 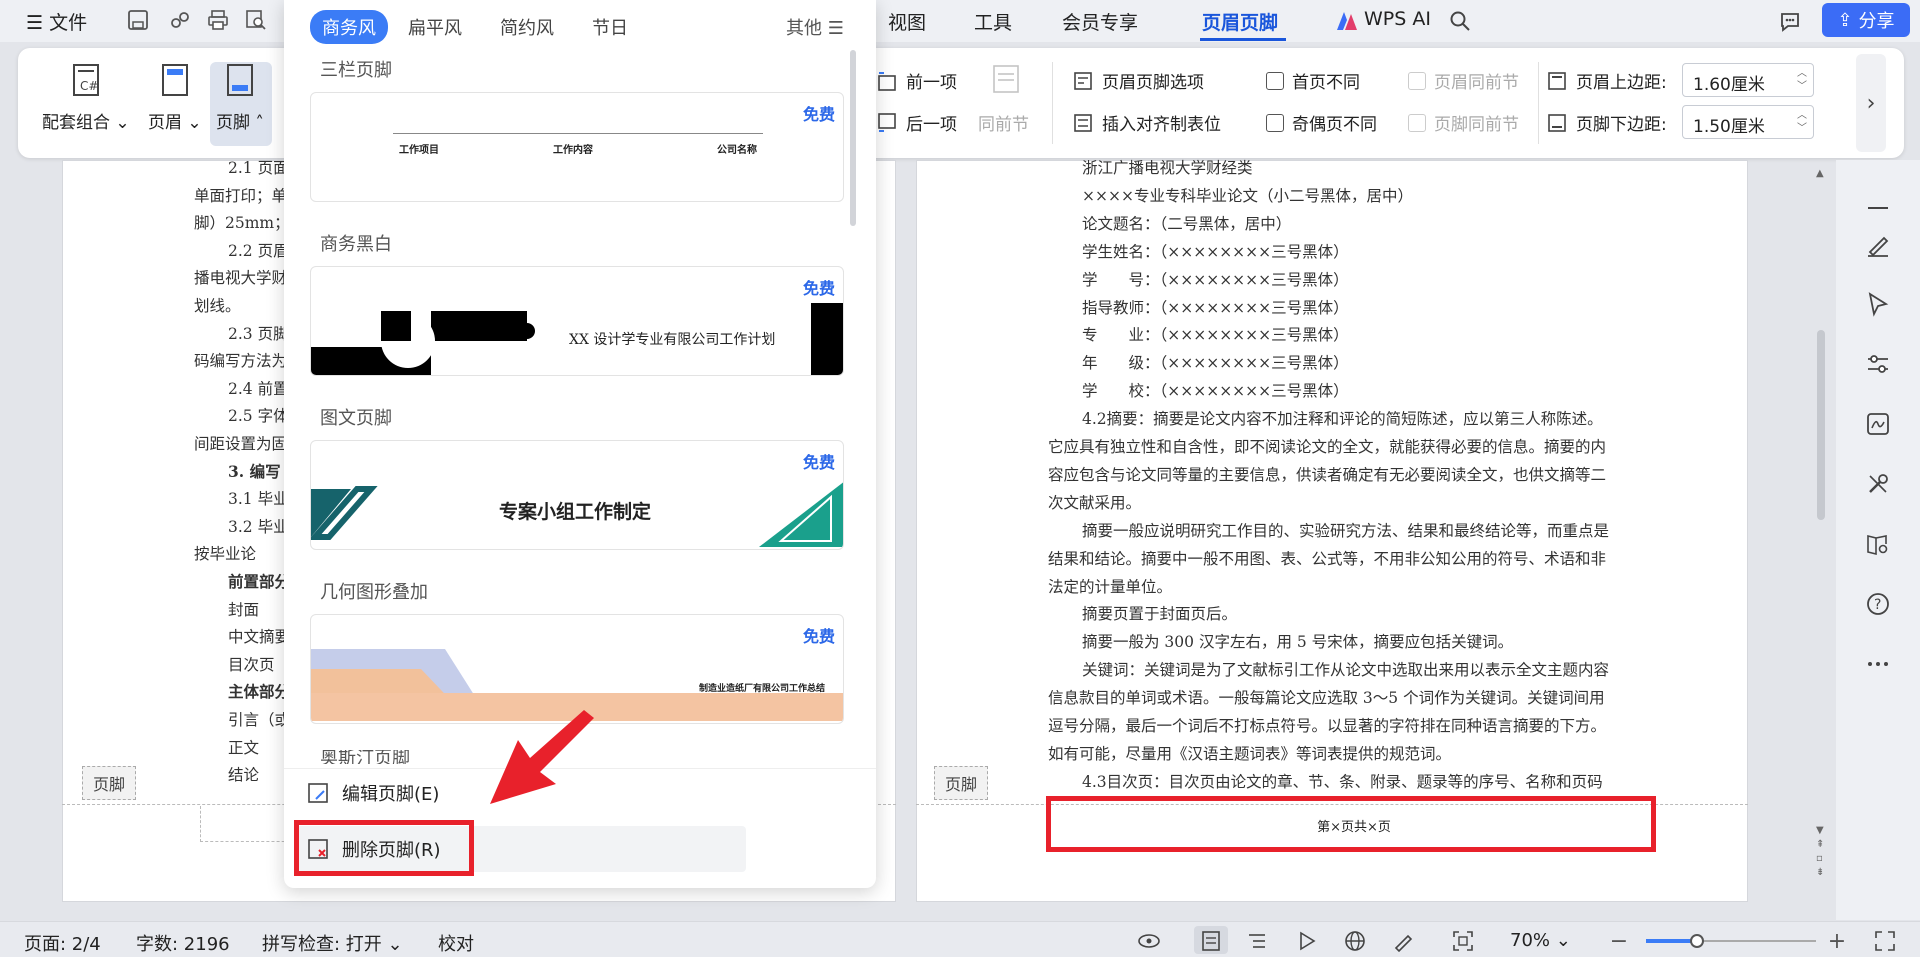 What do you see at coordinates (76, 123) in the screenshot?
I see `combo-label: 配套组合` at bounding box center [76, 123].